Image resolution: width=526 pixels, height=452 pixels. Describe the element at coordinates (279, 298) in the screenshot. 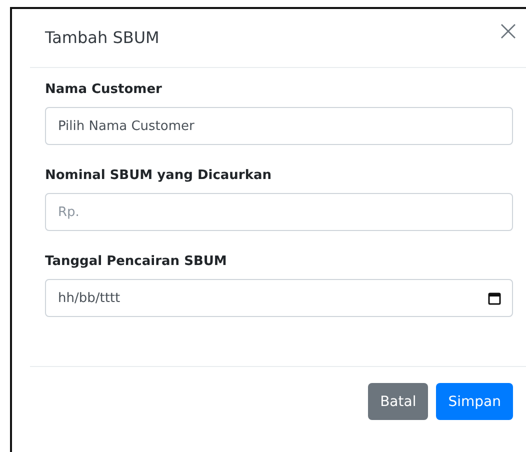

I see `date-field: hh/bb/tttt` at that location.